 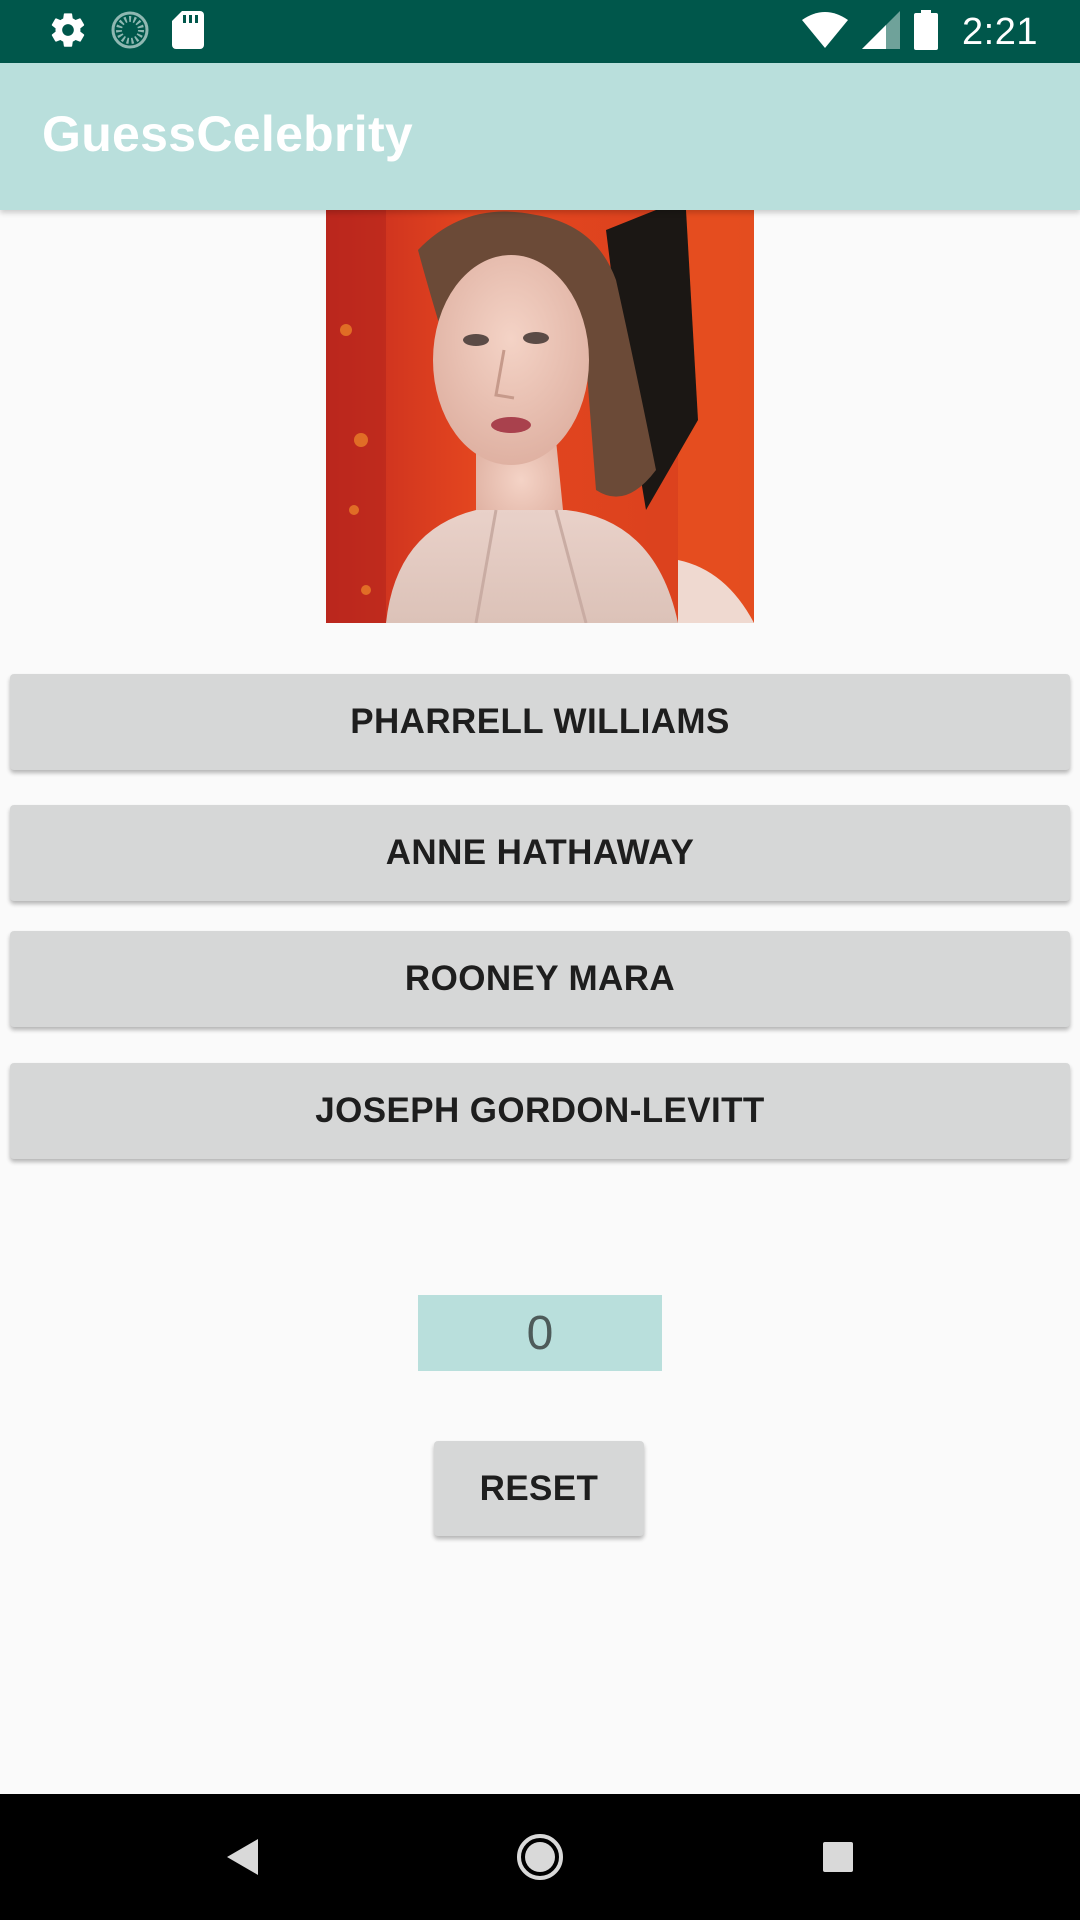 I want to click on home-icon, so click(x=540, y=1857).